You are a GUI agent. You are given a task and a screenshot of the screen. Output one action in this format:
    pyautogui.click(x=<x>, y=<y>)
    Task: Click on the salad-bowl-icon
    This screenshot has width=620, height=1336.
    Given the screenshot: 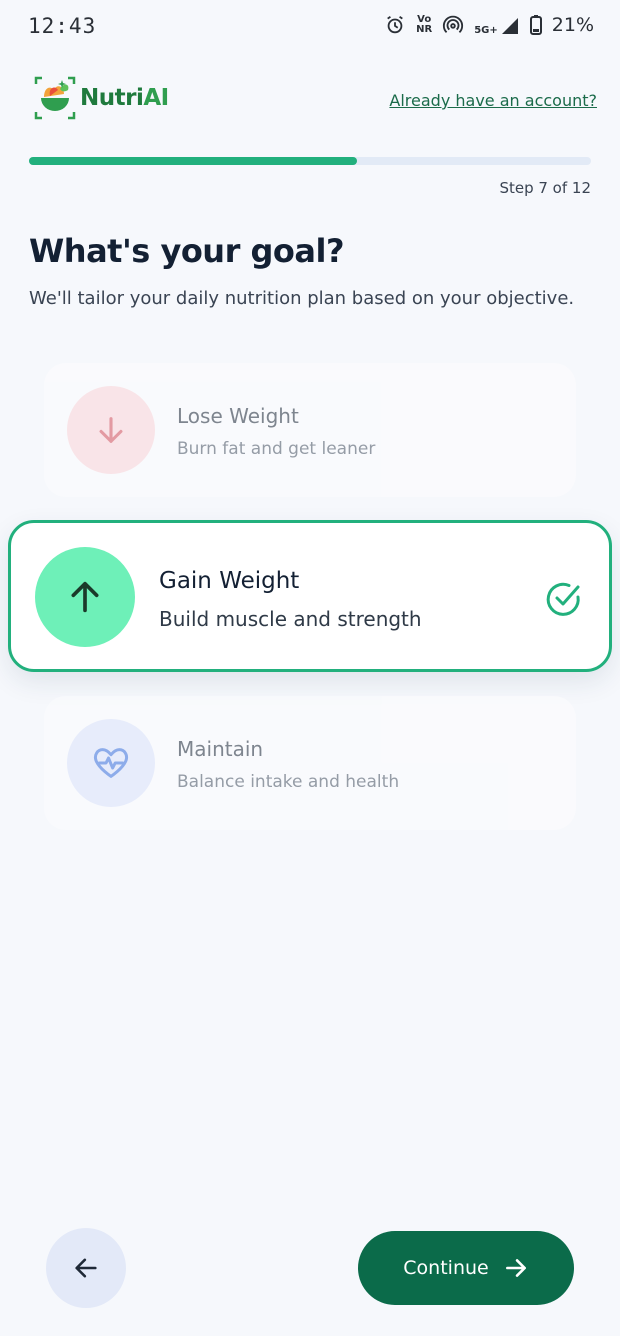 What is the action you would take?
    pyautogui.click(x=55, y=98)
    